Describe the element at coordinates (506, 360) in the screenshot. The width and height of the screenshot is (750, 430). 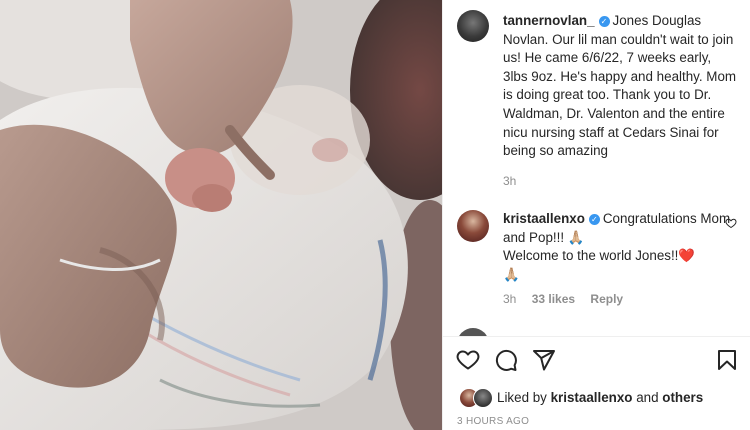
I see `comment-icon` at that location.